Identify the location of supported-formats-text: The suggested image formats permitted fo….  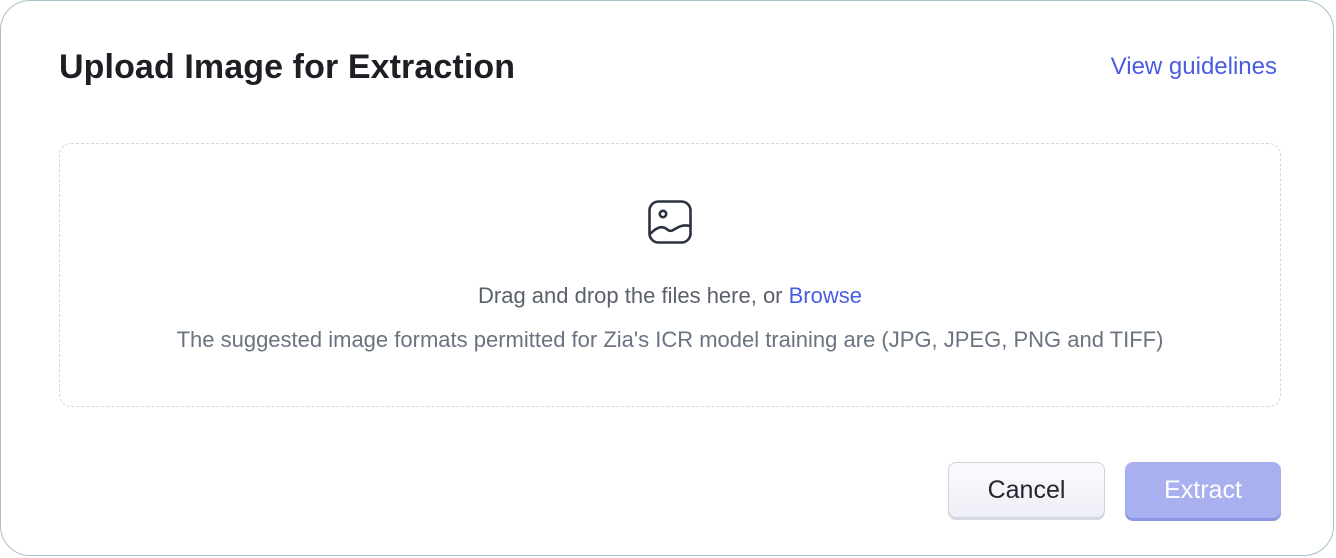
(670, 339).